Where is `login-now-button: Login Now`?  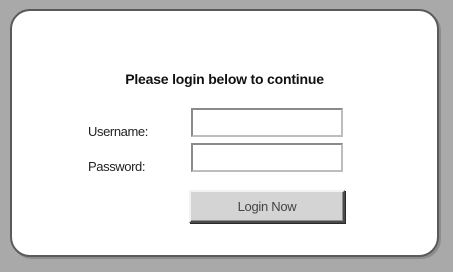
login-now-button: Login Now is located at coordinates (267, 206).